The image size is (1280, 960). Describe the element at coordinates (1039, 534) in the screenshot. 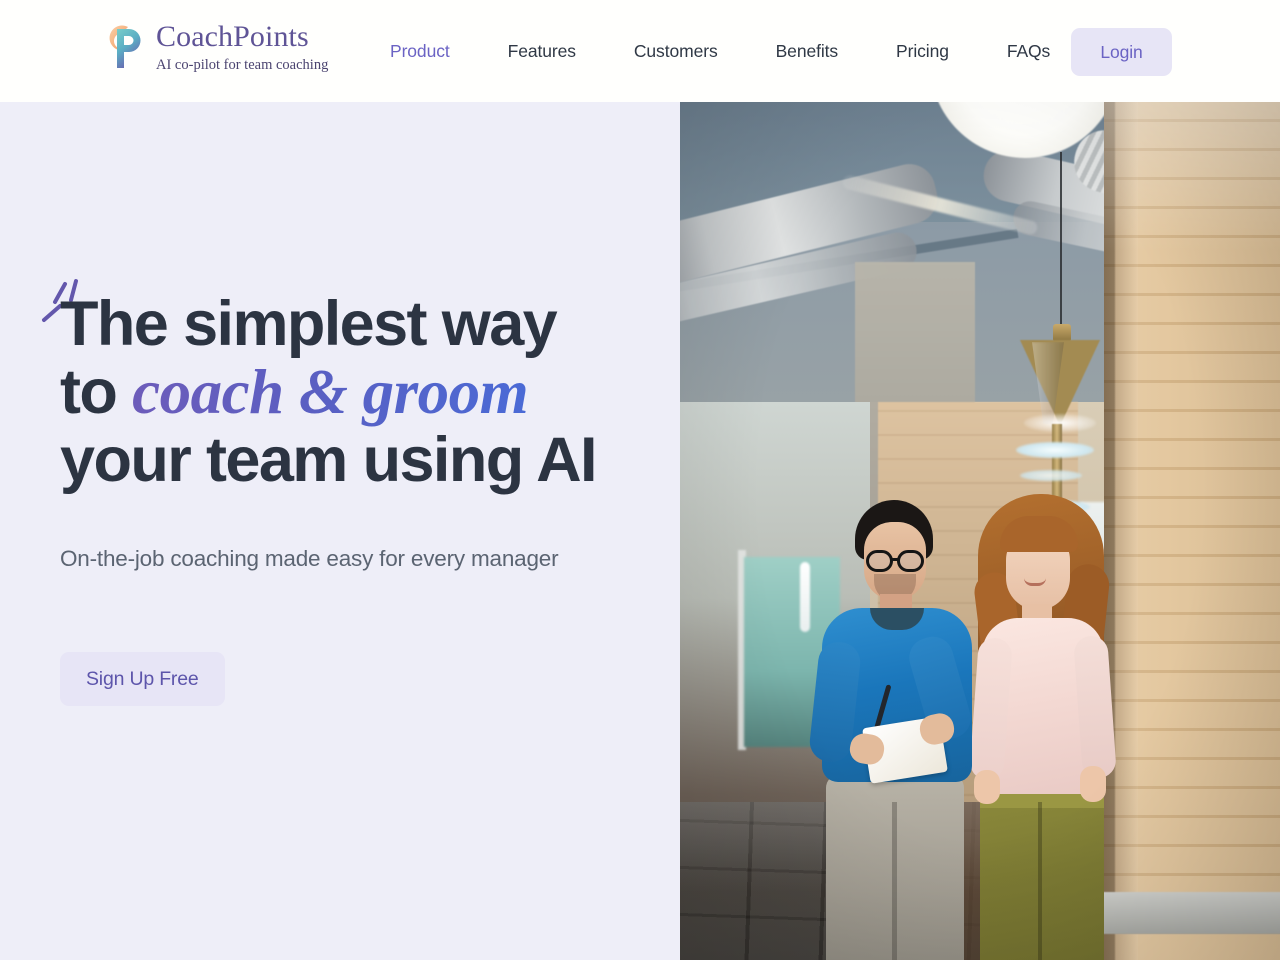

I see `person-woman-fringe` at that location.